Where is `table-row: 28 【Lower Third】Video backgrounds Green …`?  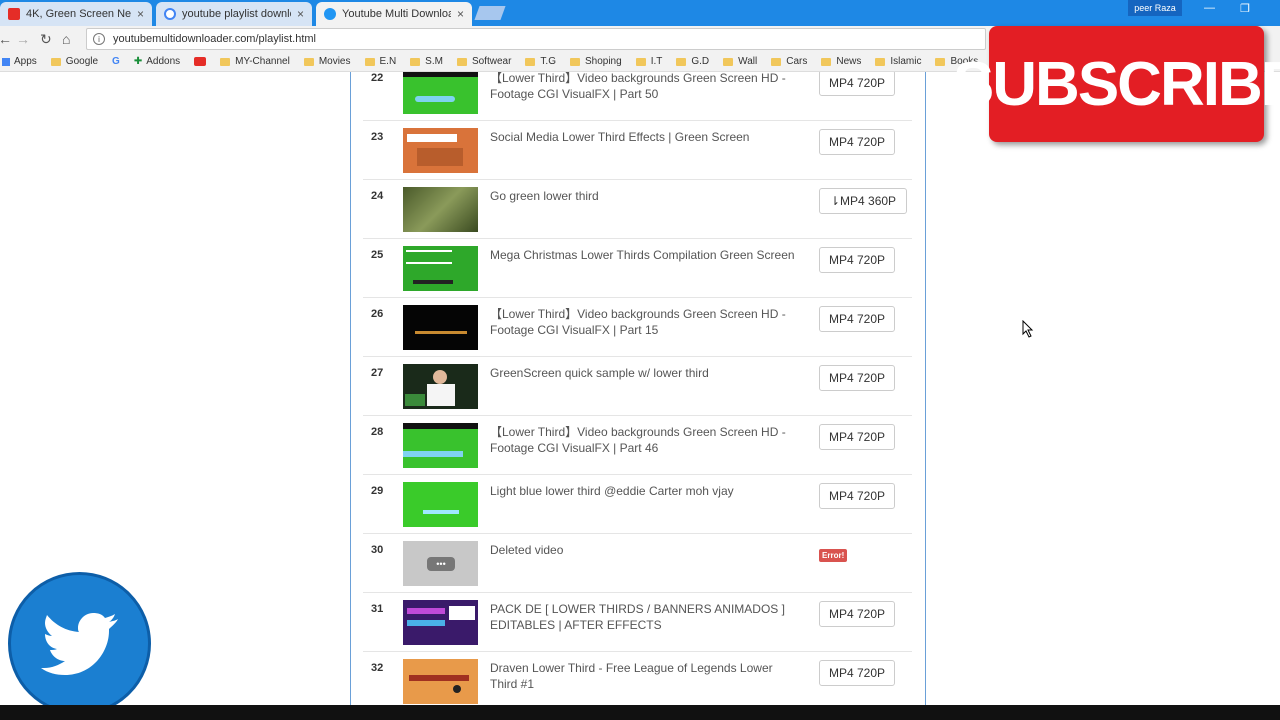
table-row: 28 【Lower Third】Video backgrounds Green … is located at coordinates (637, 445).